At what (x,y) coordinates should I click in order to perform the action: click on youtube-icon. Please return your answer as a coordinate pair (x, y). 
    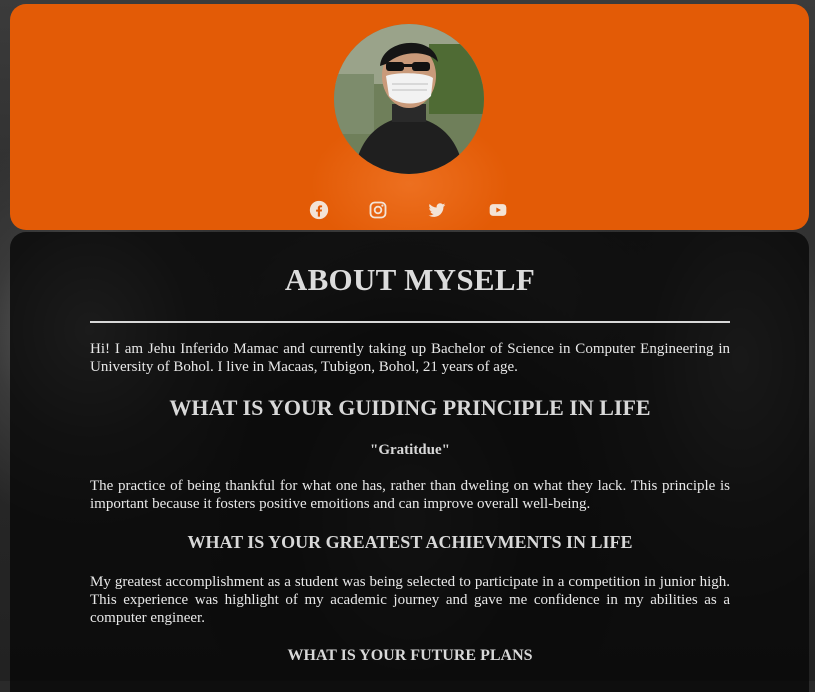
    Looking at the image, I should click on (498, 210).